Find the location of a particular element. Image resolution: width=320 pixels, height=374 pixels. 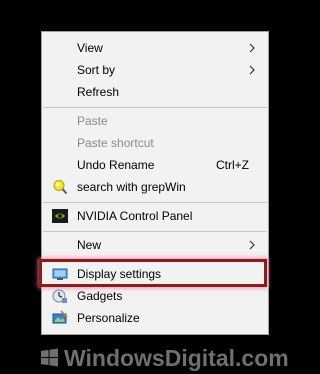

menu-item-refresh: Refresh is located at coordinates (155, 92).